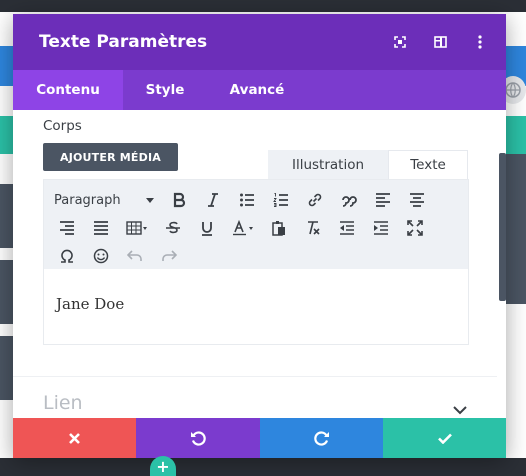 The image size is (526, 476). Describe the element at coordinates (101, 256) in the screenshot. I see `emoticon-icon` at that location.